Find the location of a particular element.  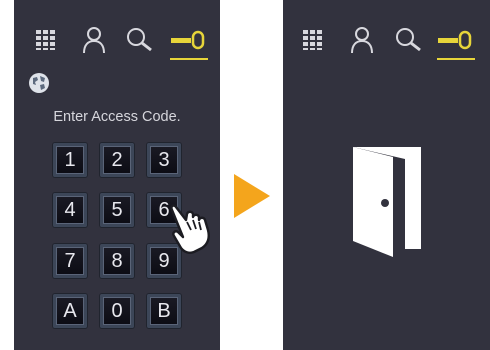

globe-icon is located at coordinates (39, 83).